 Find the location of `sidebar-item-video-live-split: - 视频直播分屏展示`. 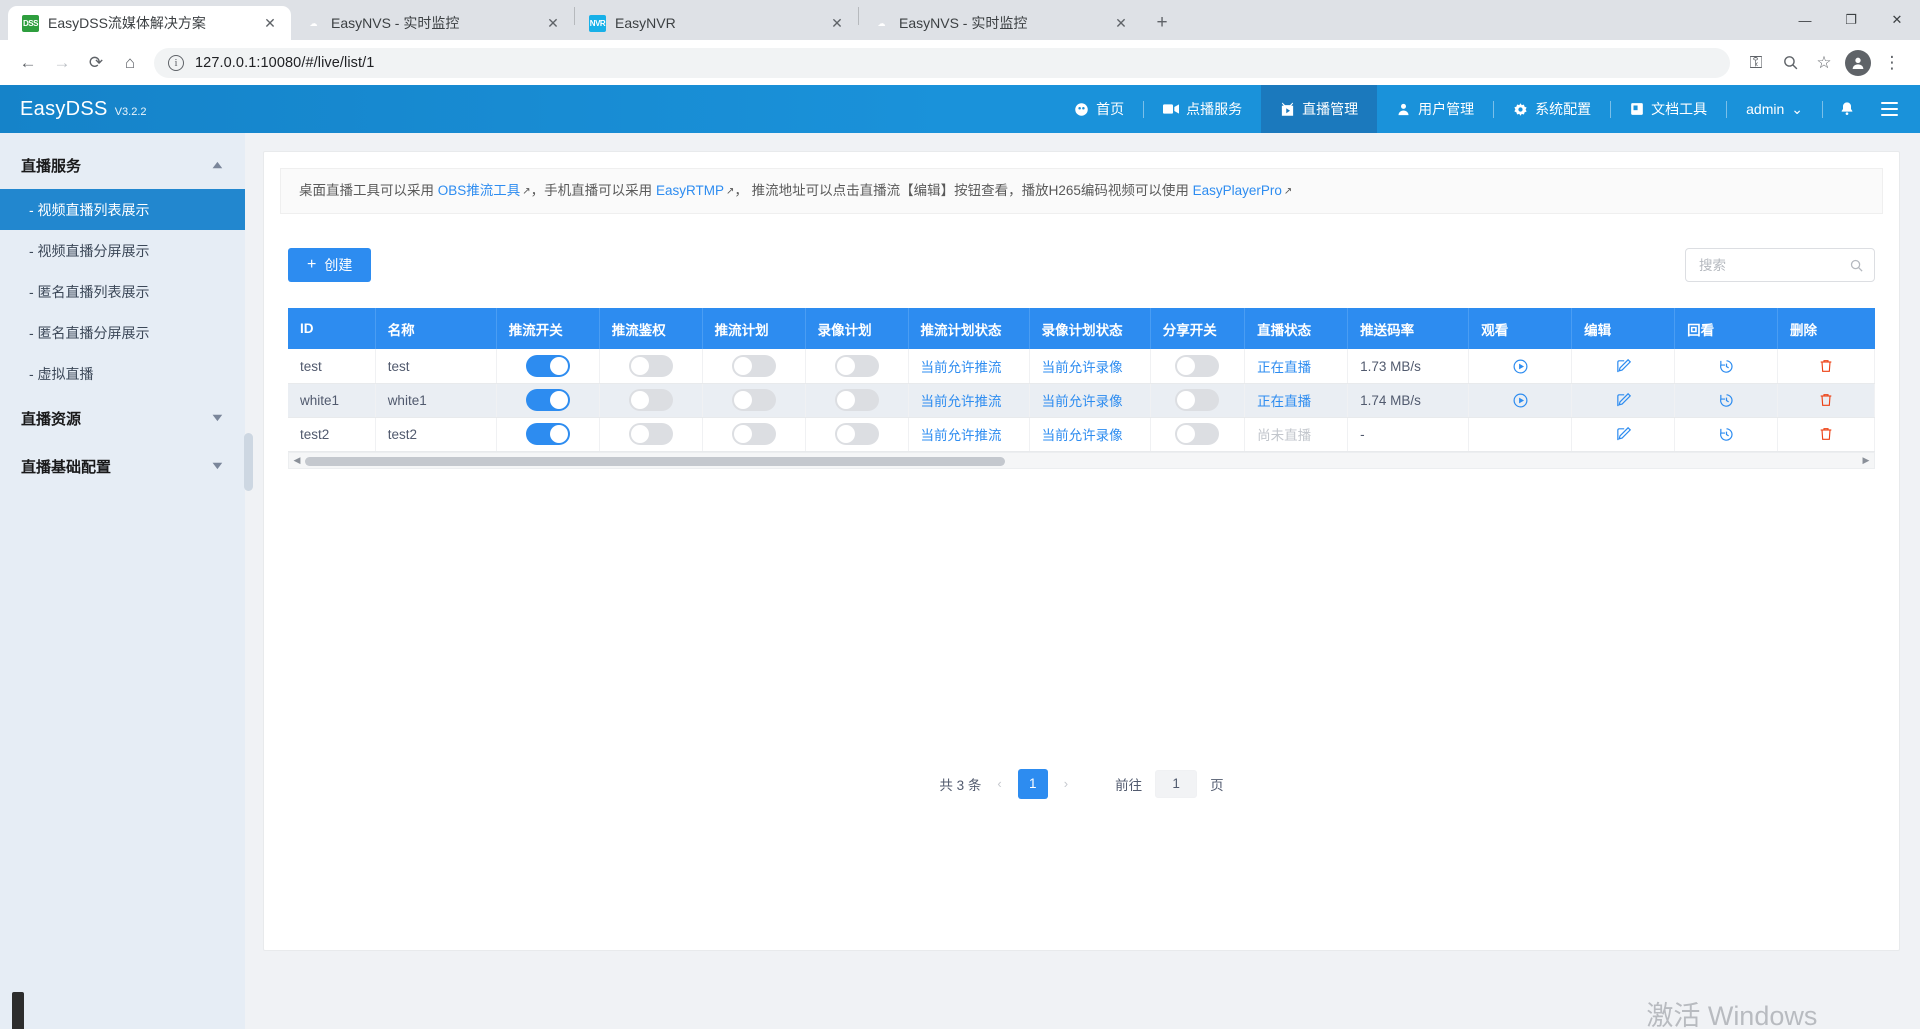

sidebar-item-video-live-split: - 视频直播分屏展示 is located at coordinates (122, 250).